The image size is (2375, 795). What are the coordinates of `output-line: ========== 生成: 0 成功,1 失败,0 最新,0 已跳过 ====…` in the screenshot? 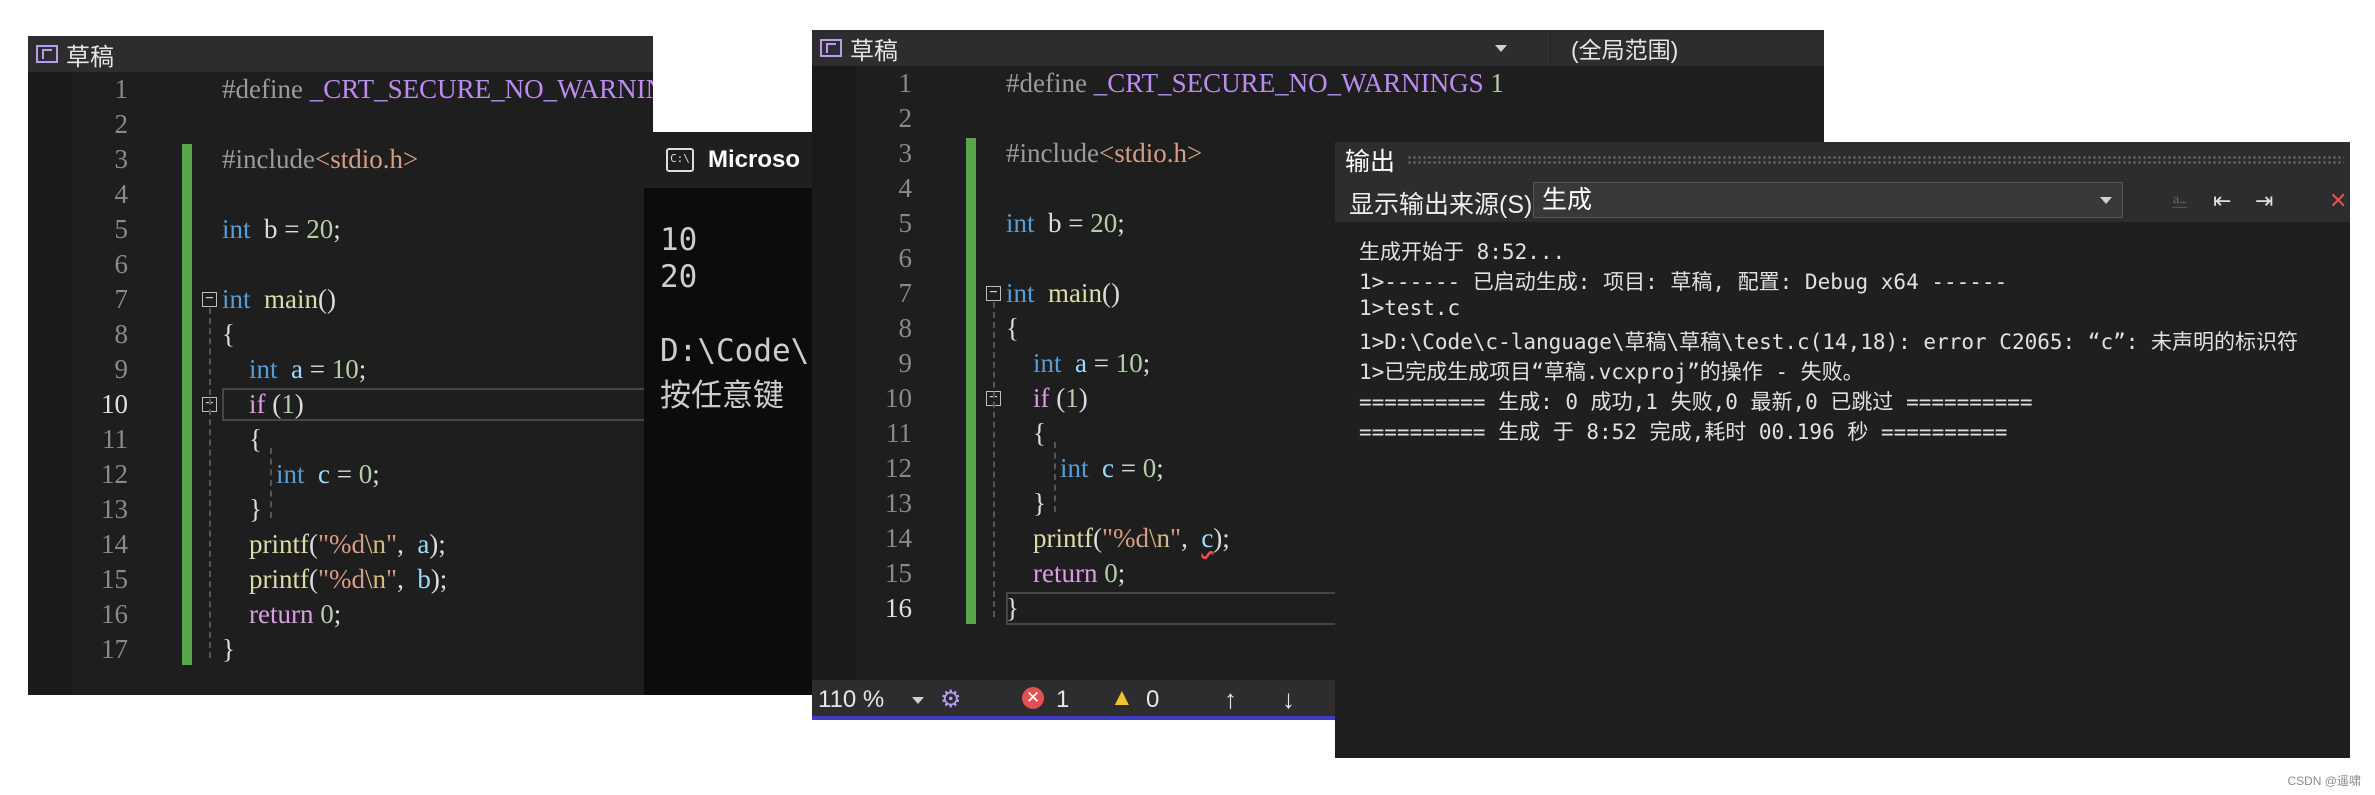 It's located at (1696, 402).